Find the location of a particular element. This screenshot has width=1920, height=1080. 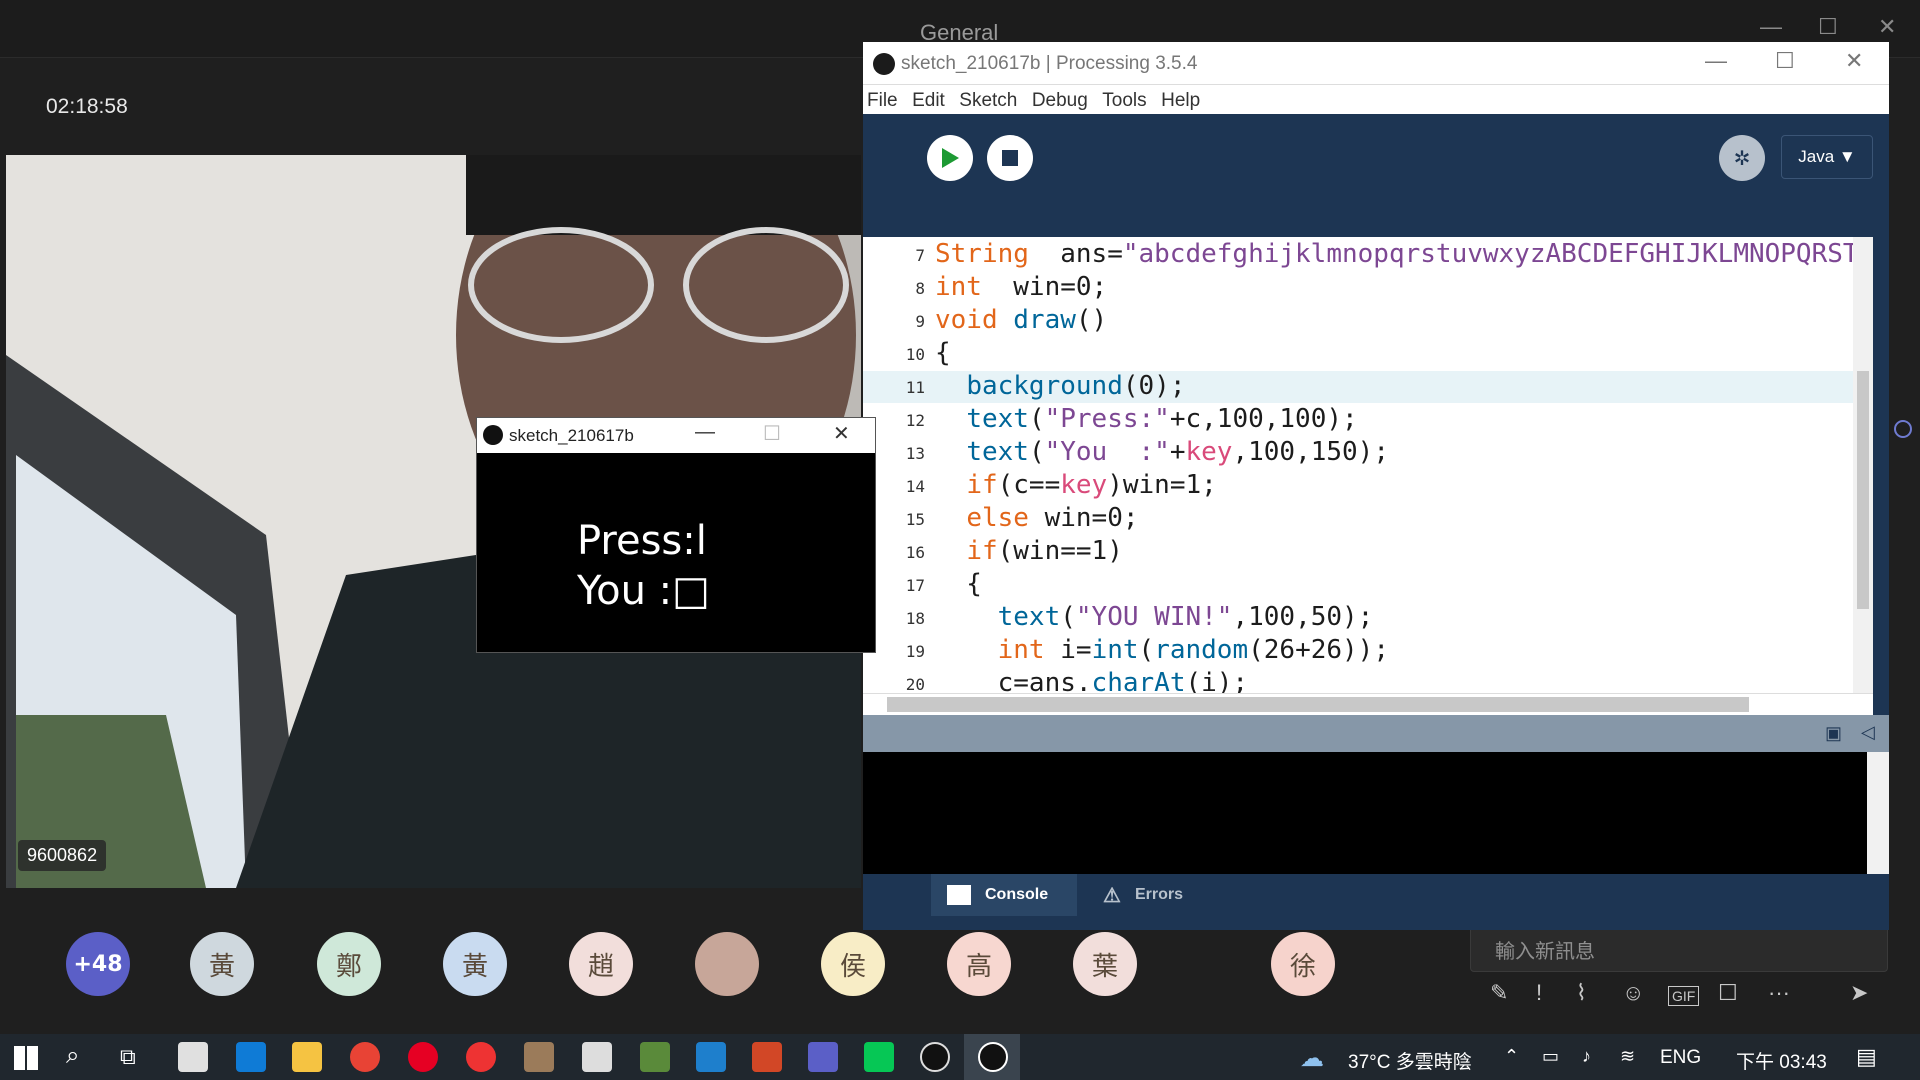

start-icon is located at coordinates (26, 1058).